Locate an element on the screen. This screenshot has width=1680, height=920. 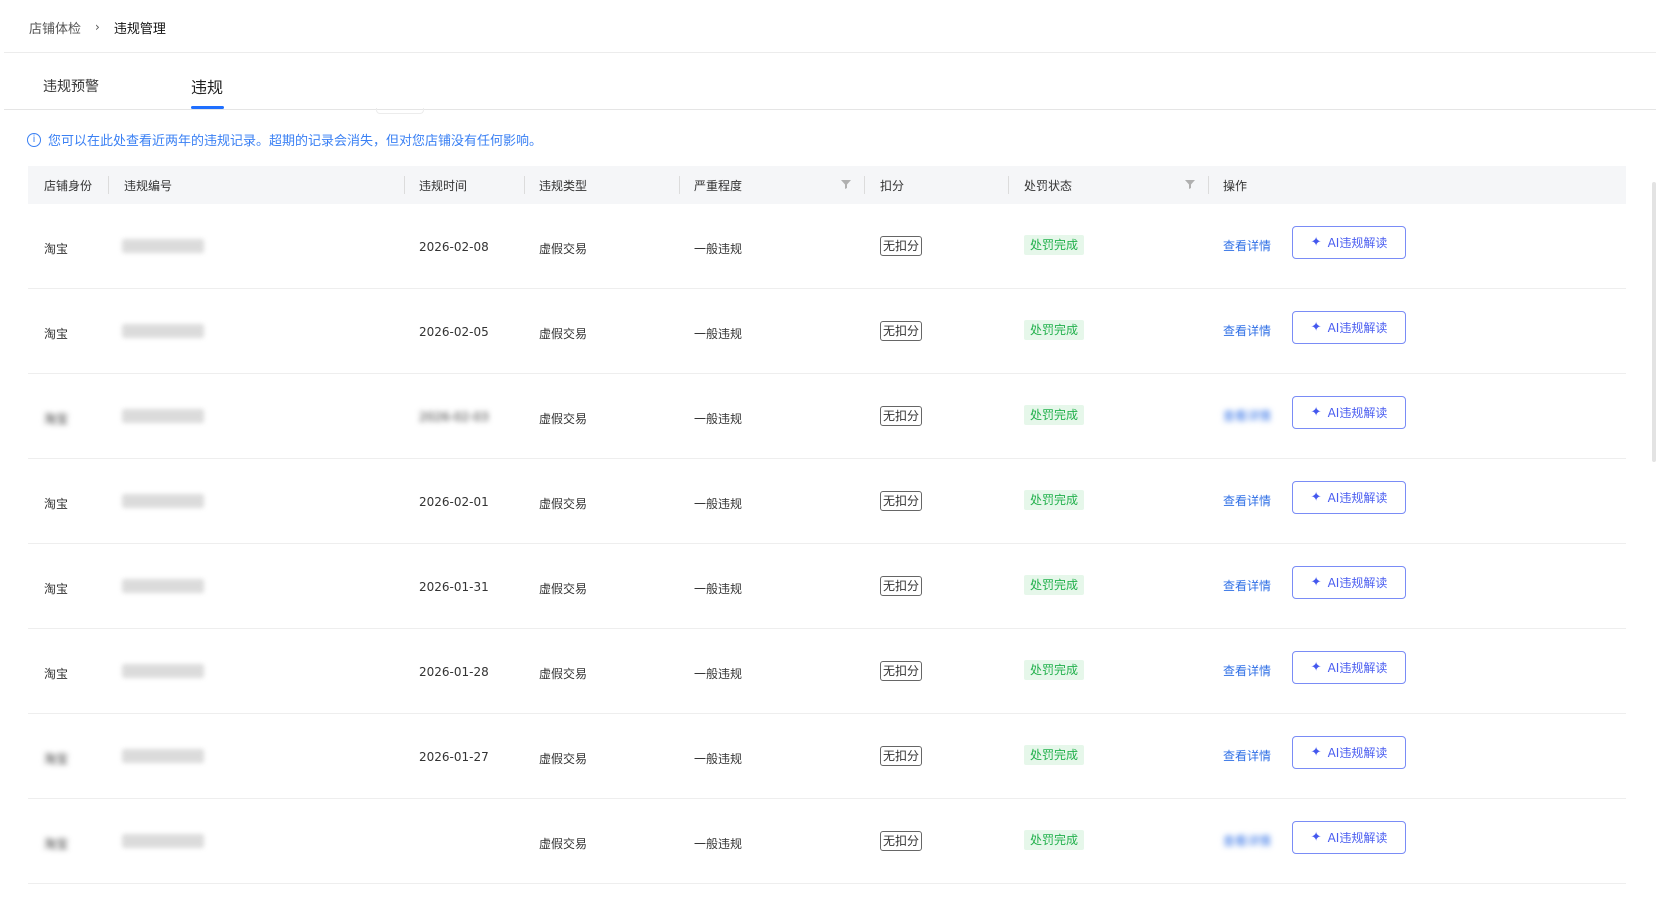
active-tab-indicator is located at coordinates (207, 107).